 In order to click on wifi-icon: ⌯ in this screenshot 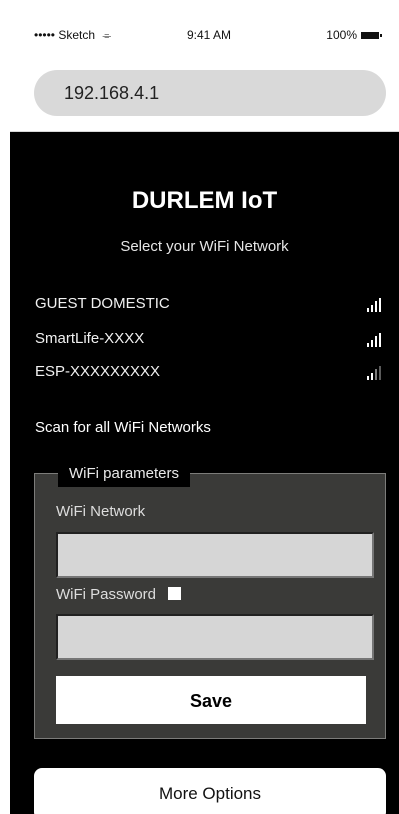, I will do `click(107, 36)`.